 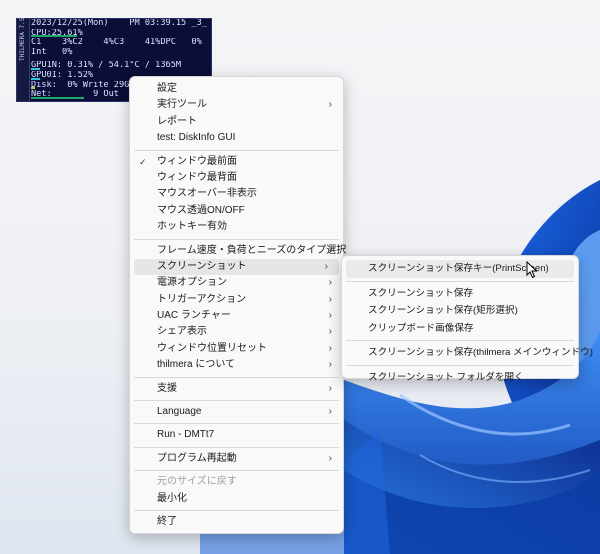 What do you see at coordinates (192, 227) in the screenshot?
I see `menu-item-label: ホットキー有効` at bounding box center [192, 227].